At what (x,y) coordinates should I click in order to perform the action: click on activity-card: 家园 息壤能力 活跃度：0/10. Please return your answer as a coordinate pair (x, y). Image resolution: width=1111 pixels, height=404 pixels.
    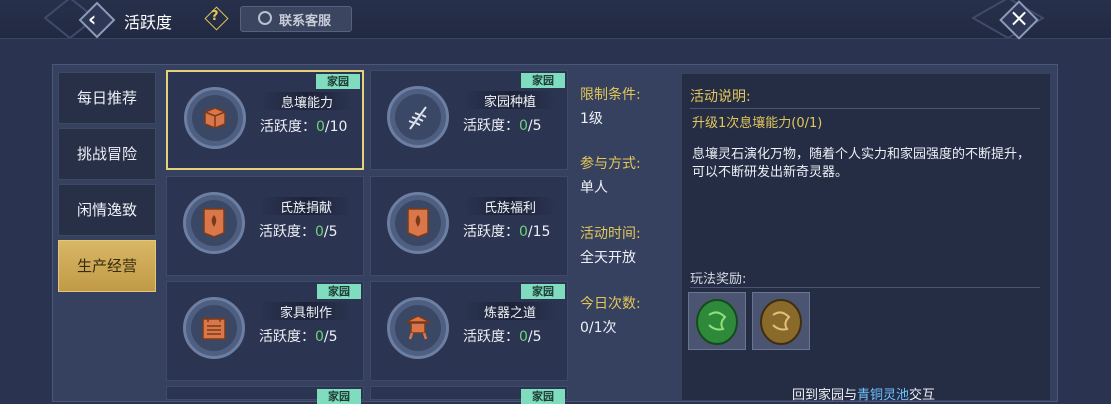
    Looking at the image, I should click on (265, 120).